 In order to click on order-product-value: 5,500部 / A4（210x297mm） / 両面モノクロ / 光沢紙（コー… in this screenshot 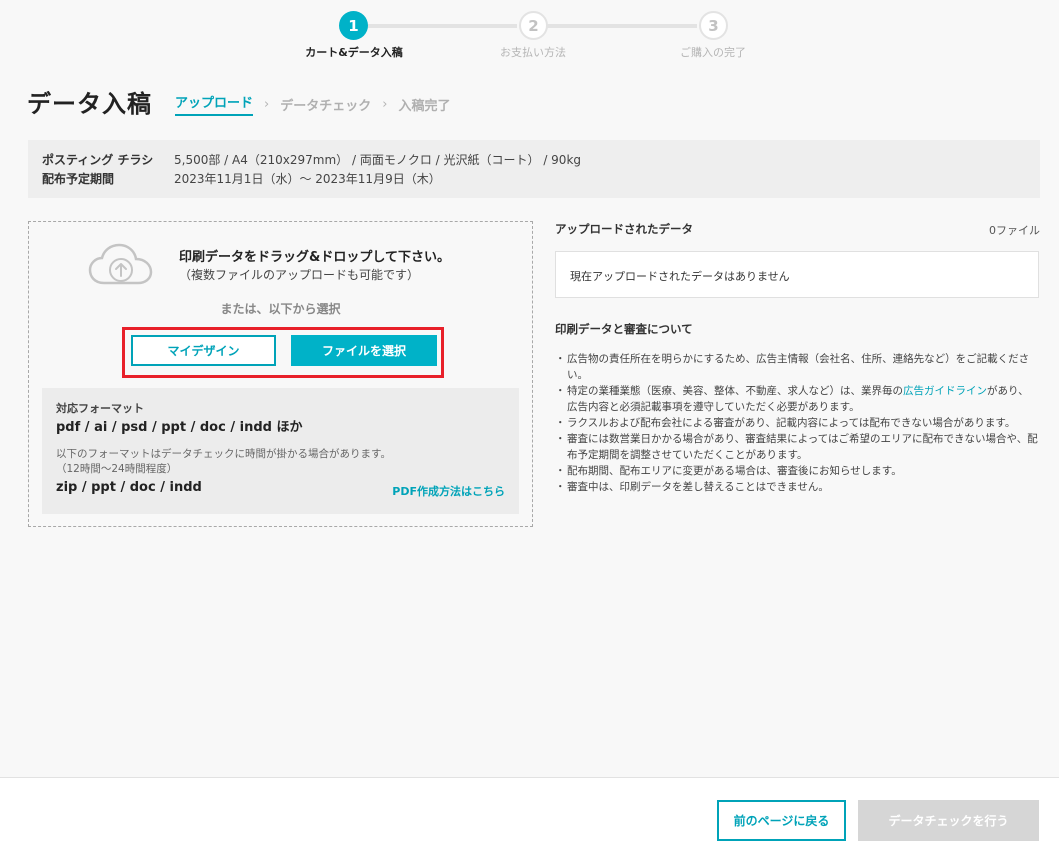, I will do `click(378, 160)`.